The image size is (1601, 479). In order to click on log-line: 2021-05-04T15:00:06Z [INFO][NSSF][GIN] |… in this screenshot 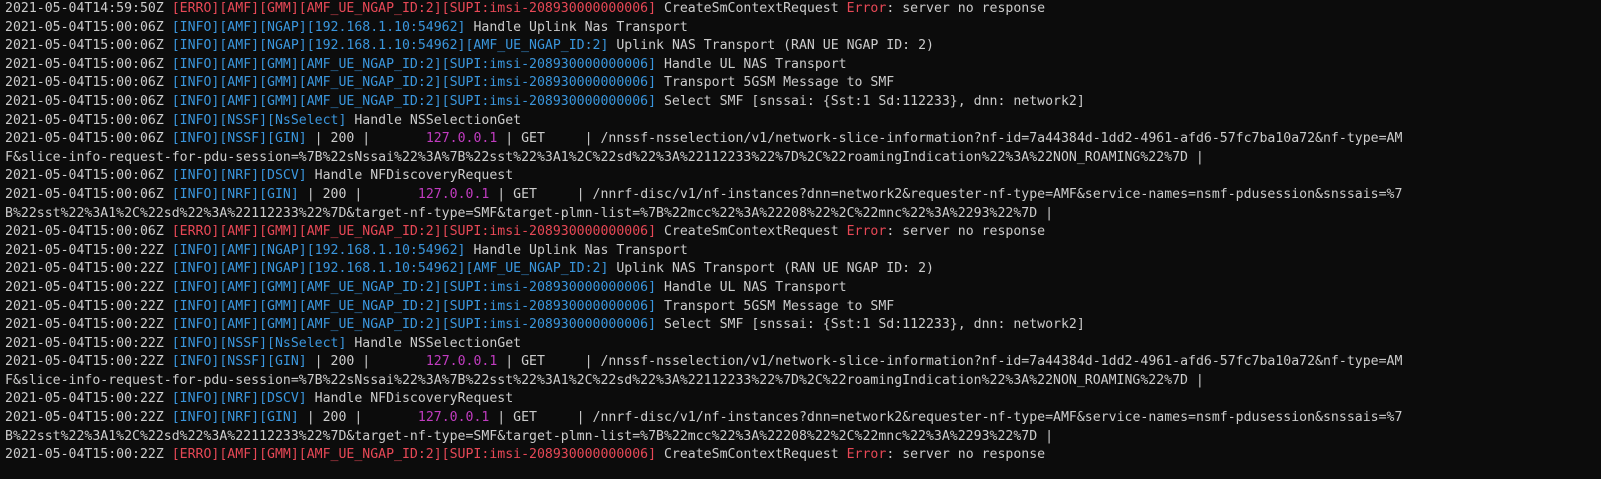, I will do `click(803, 139)`.